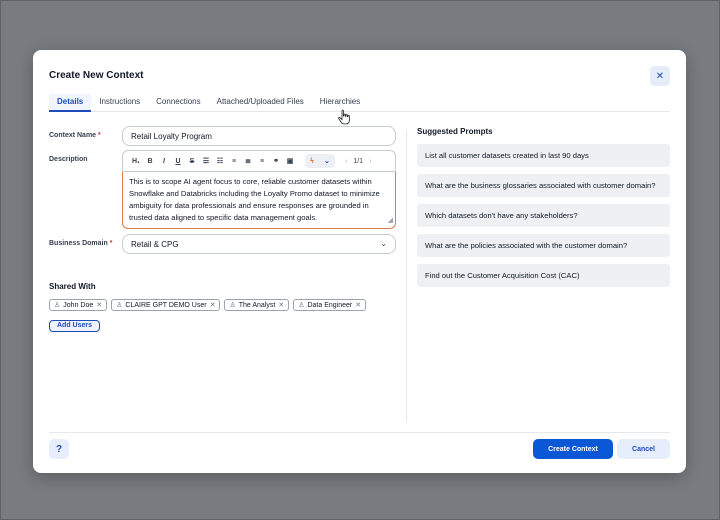 This screenshot has width=720, height=520. What do you see at coordinates (573, 449) in the screenshot?
I see `create-context-button: Create Context` at bounding box center [573, 449].